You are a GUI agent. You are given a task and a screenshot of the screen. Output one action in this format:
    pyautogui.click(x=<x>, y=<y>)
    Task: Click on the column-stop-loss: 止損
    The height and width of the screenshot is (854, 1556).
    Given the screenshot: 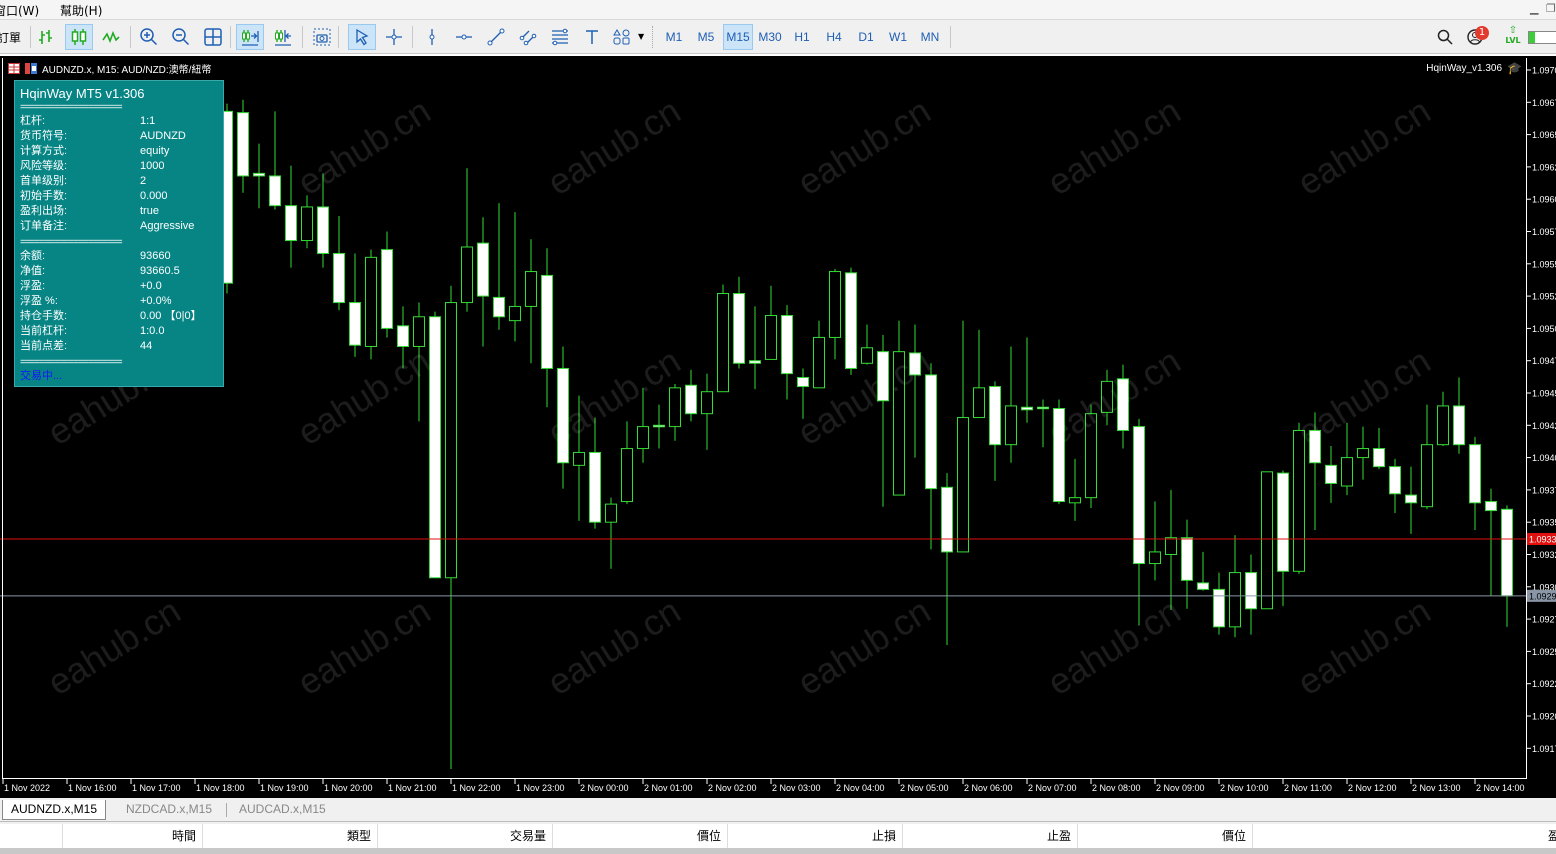 What is the action you would take?
    pyautogui.click(x=814, y=836)
    